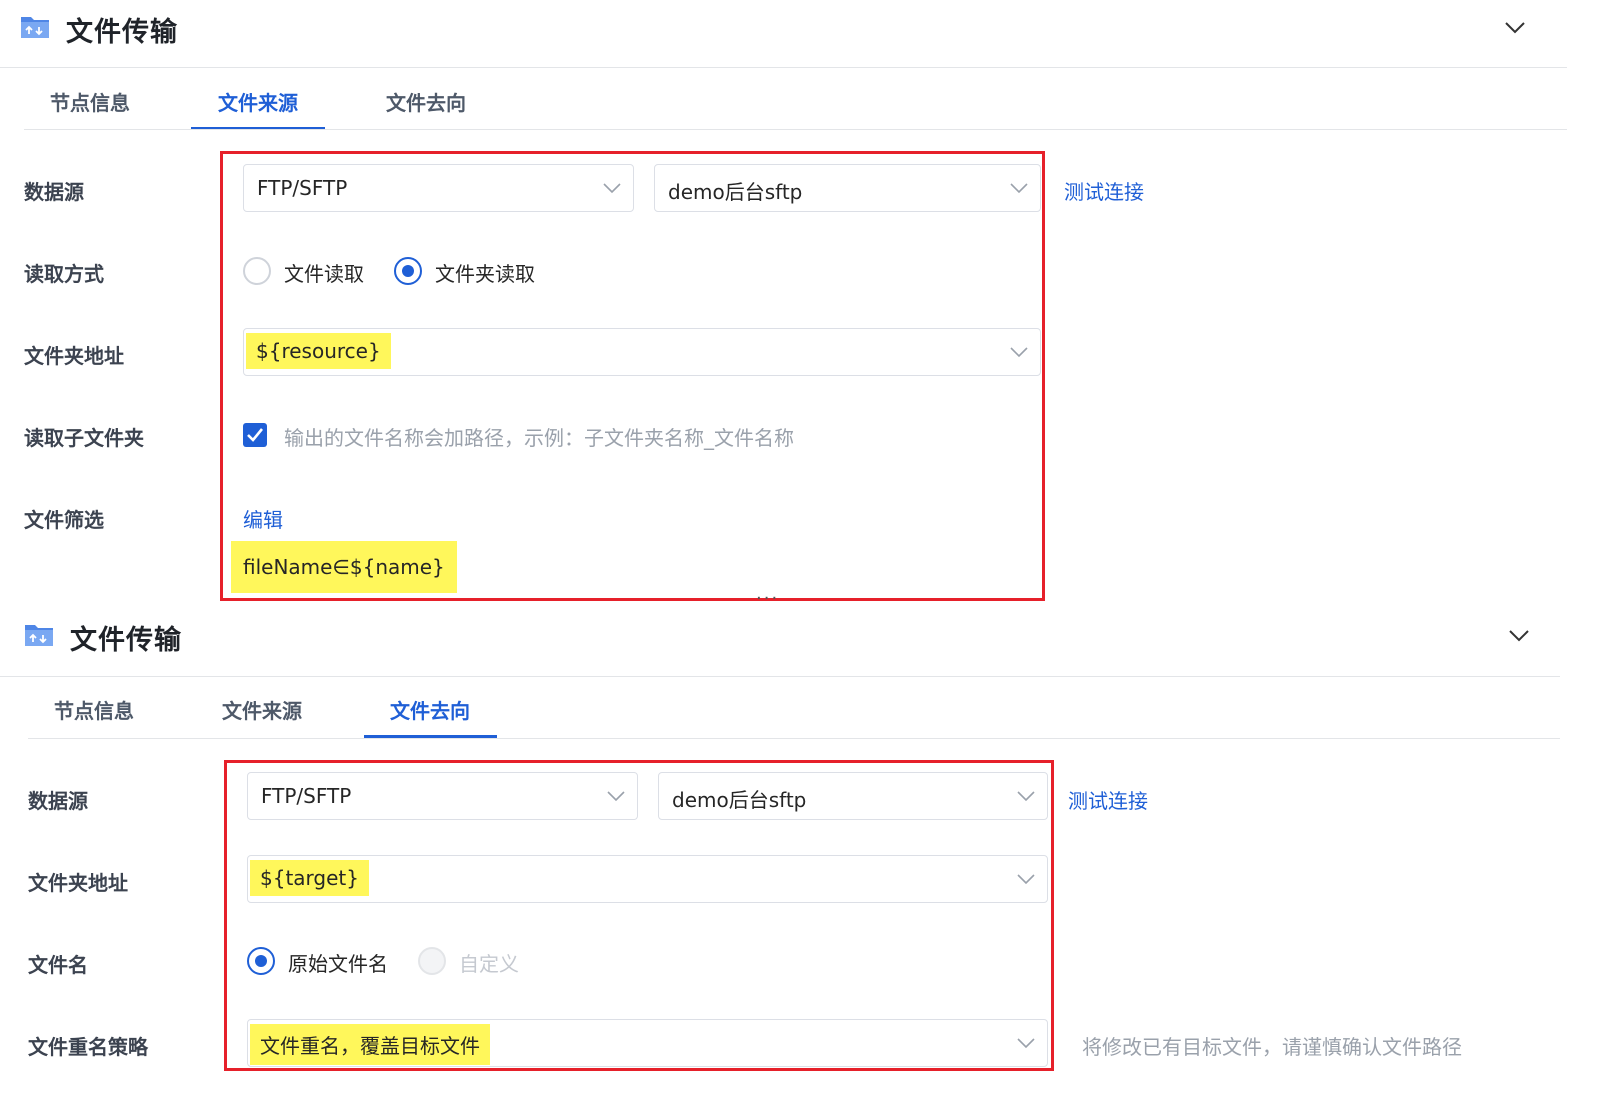 The width and height of the screenshot is (1603, 1095). I want to click on rename-hint: 将修改已有目标文件，请谨慎确认文件路径, so click(1272, 1047).